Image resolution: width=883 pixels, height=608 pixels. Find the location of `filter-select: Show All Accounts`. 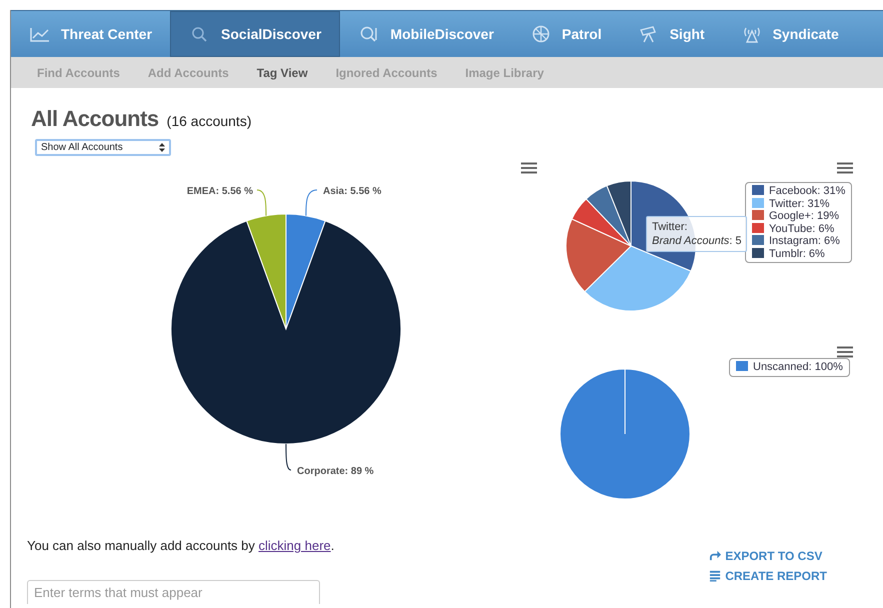

filter-select: Show All Accounts is located at coordinates (103, 147).